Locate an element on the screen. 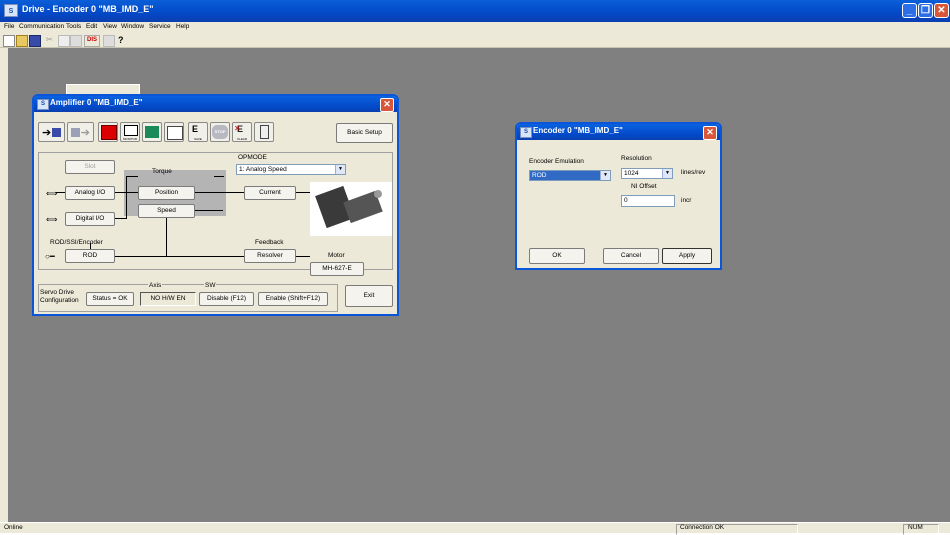  status-ok-button: Status = OK is located at coordinates (110, 299).